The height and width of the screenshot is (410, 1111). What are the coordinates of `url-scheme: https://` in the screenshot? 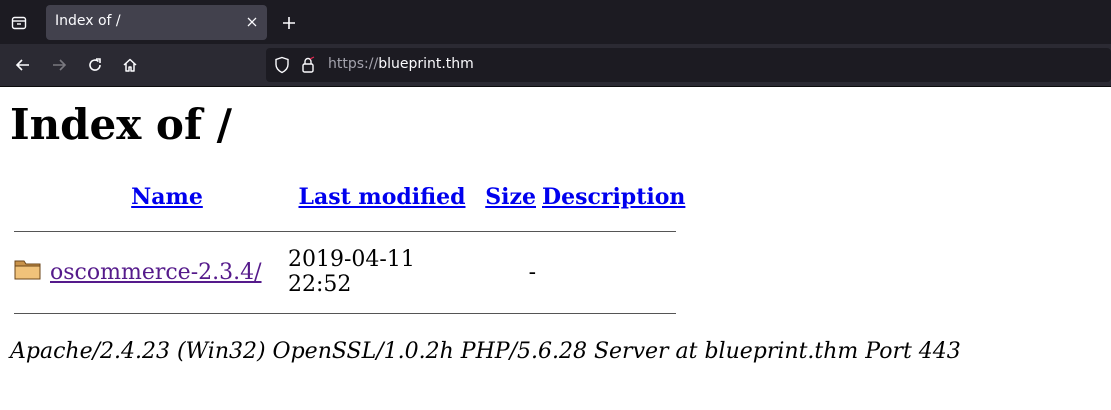 It's located at (353, 64).